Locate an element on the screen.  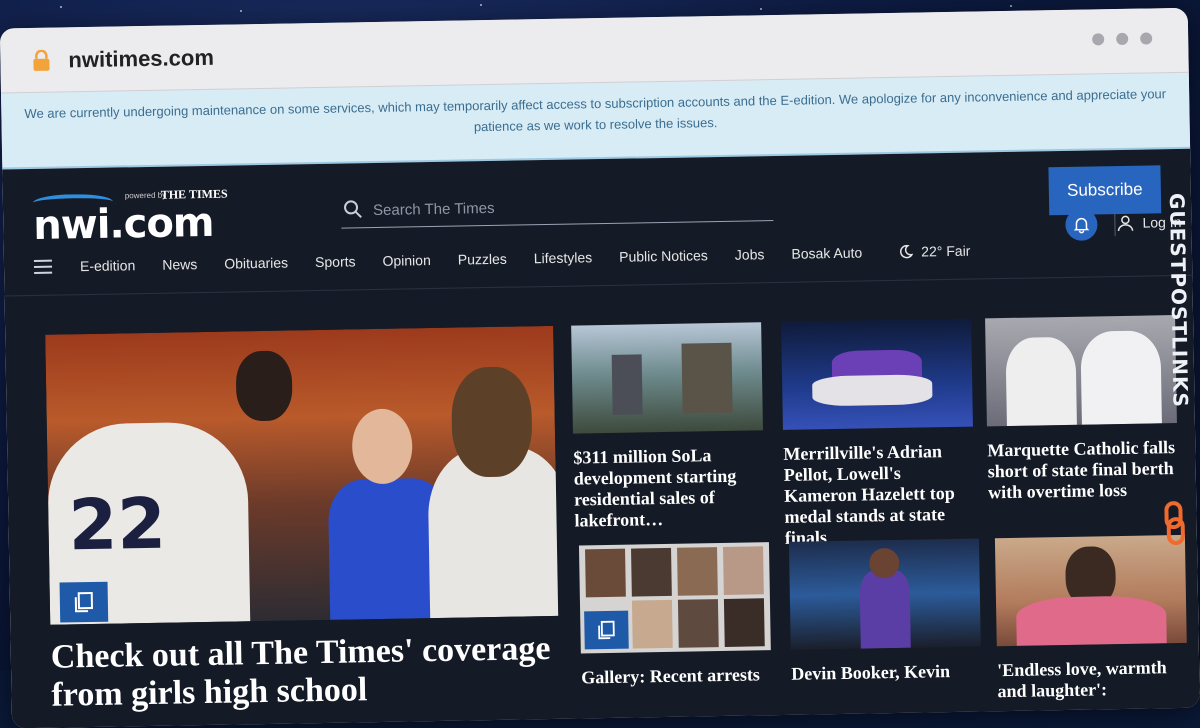
nav-item-public-notices: Public Notices is located at coordinates (663, 256).